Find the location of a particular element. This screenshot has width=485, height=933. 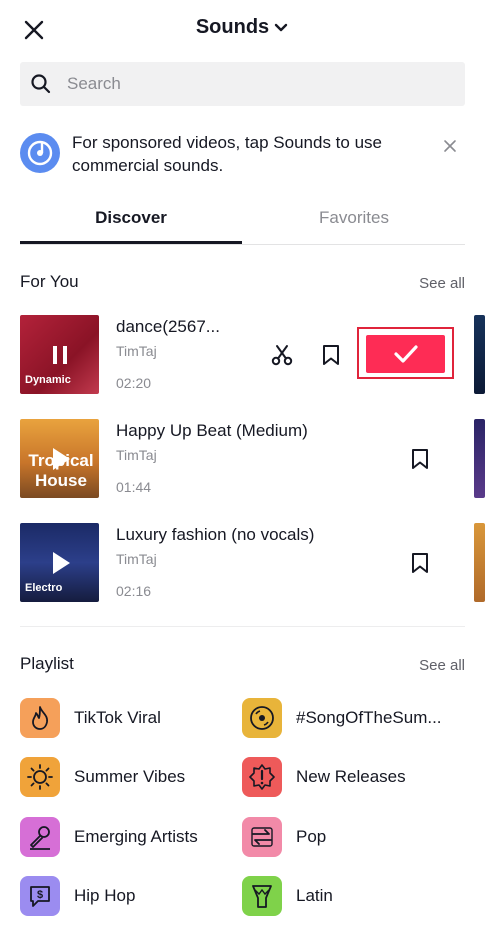

music-disc-icon is located at coordinates (40, 153).